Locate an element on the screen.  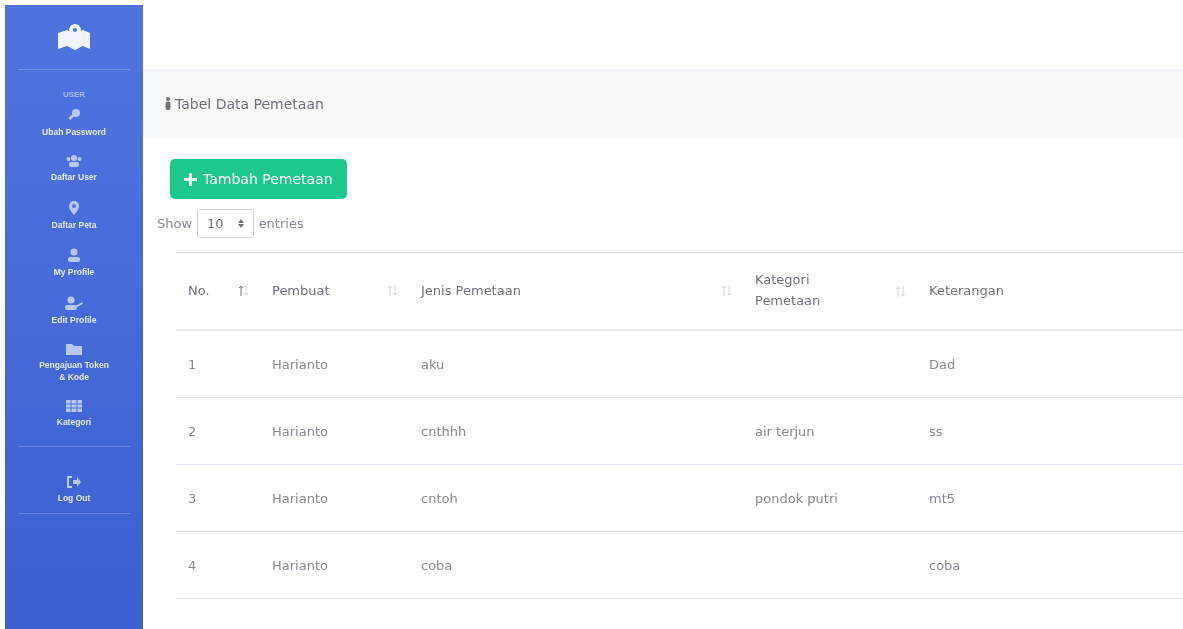
length-label: Show is located at coordinates (175, 223).